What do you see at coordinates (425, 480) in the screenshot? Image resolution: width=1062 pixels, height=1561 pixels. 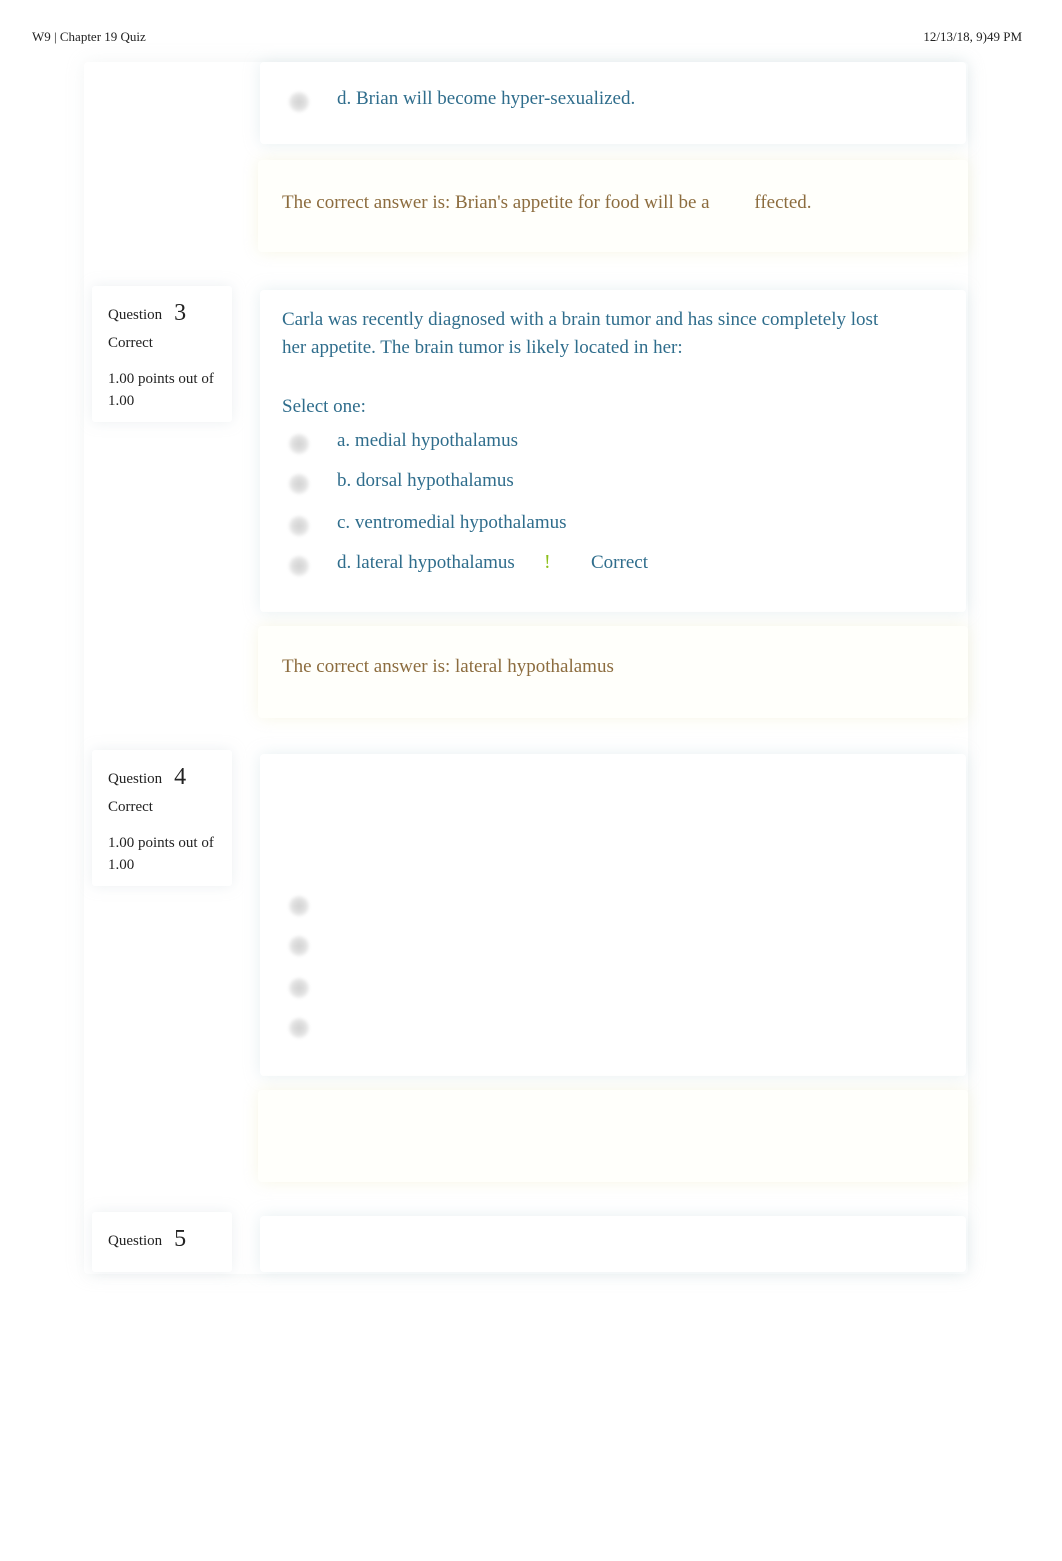 I see `answer-label: b. dorsal hypothalamus` at bounding box center [425, 480].